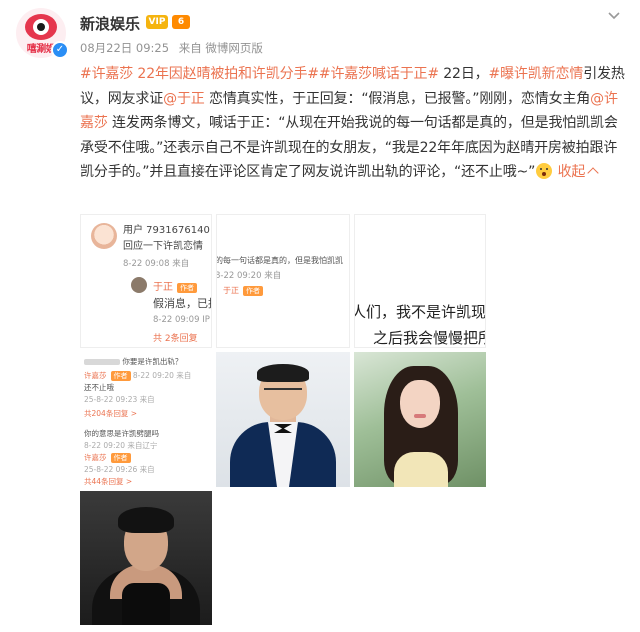 This screenshot has width=640, height=632. I want to click on reply-user-name: 于正, so click(163, 287).